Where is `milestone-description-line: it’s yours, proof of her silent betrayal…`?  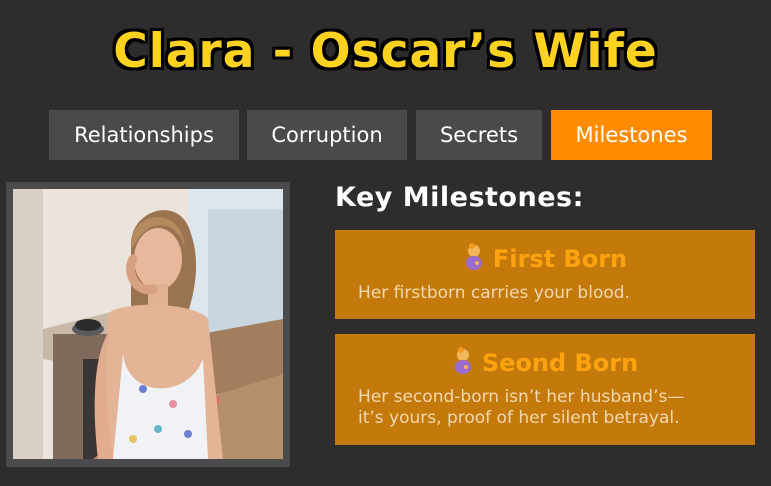
milestone-description-line: it’s yours, proof of her silent betrayal… is located at coordinates (519, 418).